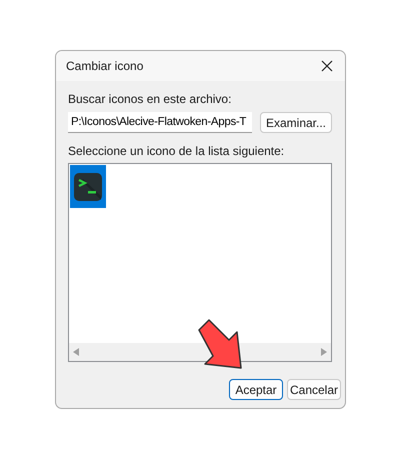 The width and height of the screenshot is (400, 455). Describe the element at coordinates (88, 186) in the screenshot. I see `terminal-icon` at that location.